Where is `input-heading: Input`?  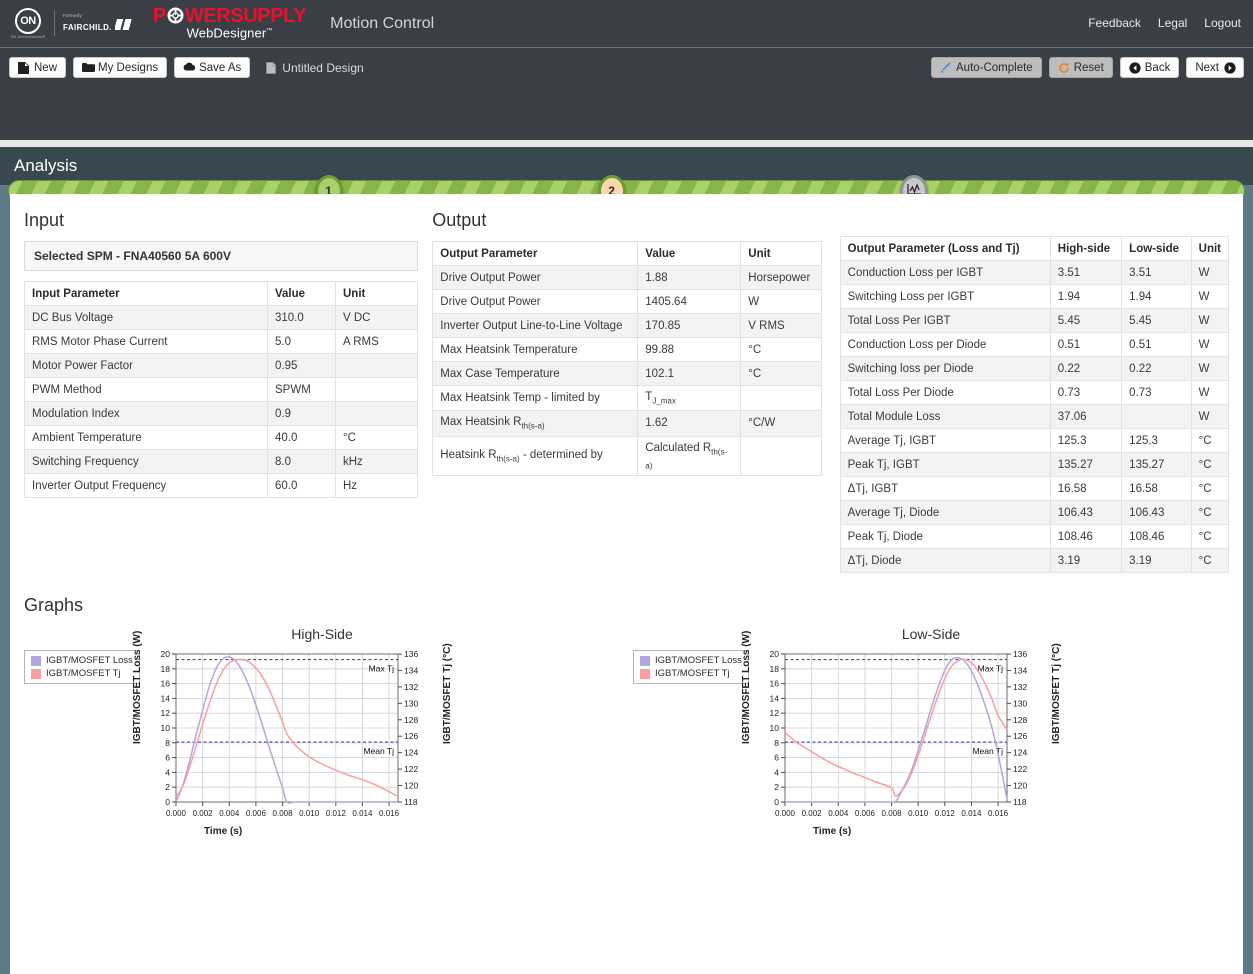 input-heading: Input is located at coordinates (44, 220).